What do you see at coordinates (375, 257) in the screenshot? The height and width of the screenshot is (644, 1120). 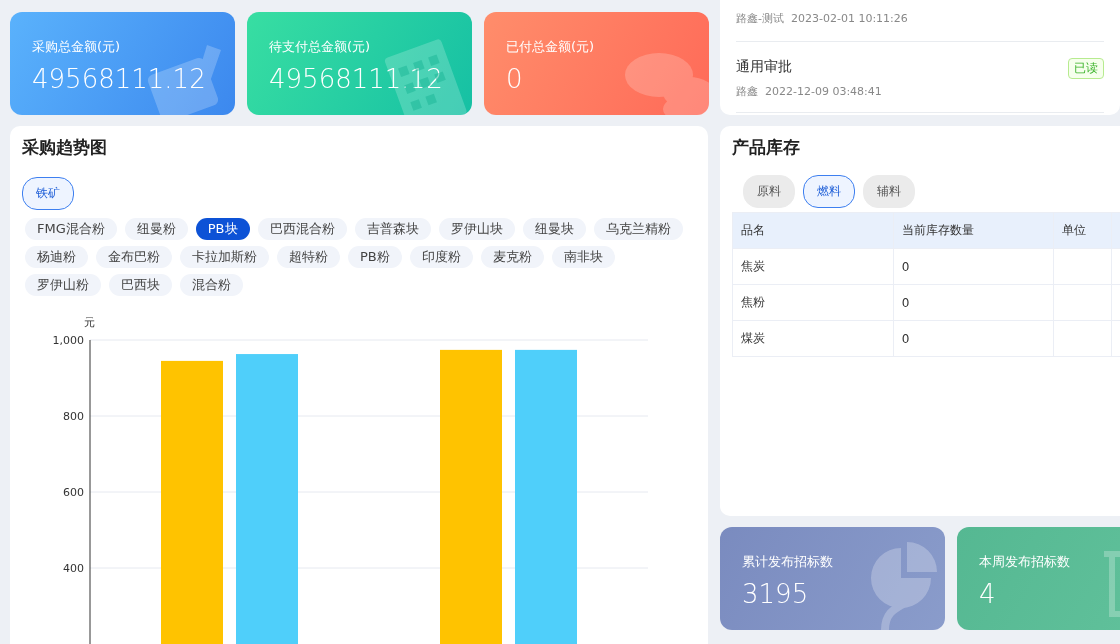 I see `material-tag: PB粉` at bounding box center [375, 257].